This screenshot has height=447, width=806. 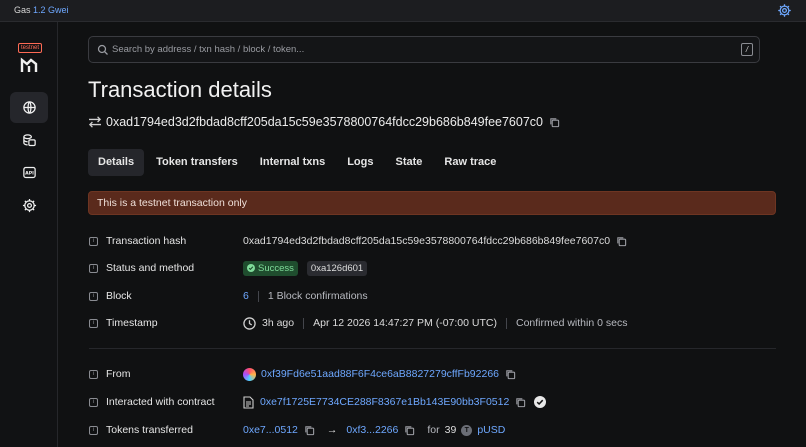 I want to click on api-icon: API, so click(x=29, y=172).